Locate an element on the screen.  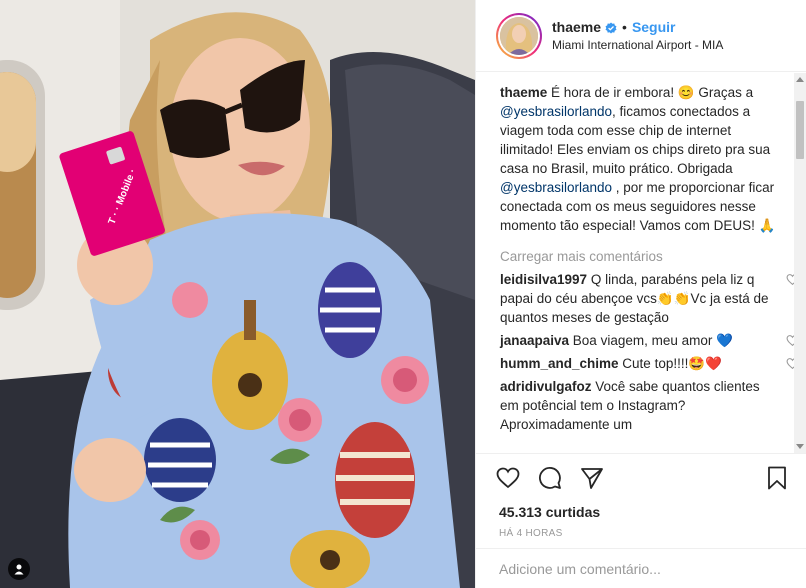
add-comment-input is located at coordinates (643, 568).